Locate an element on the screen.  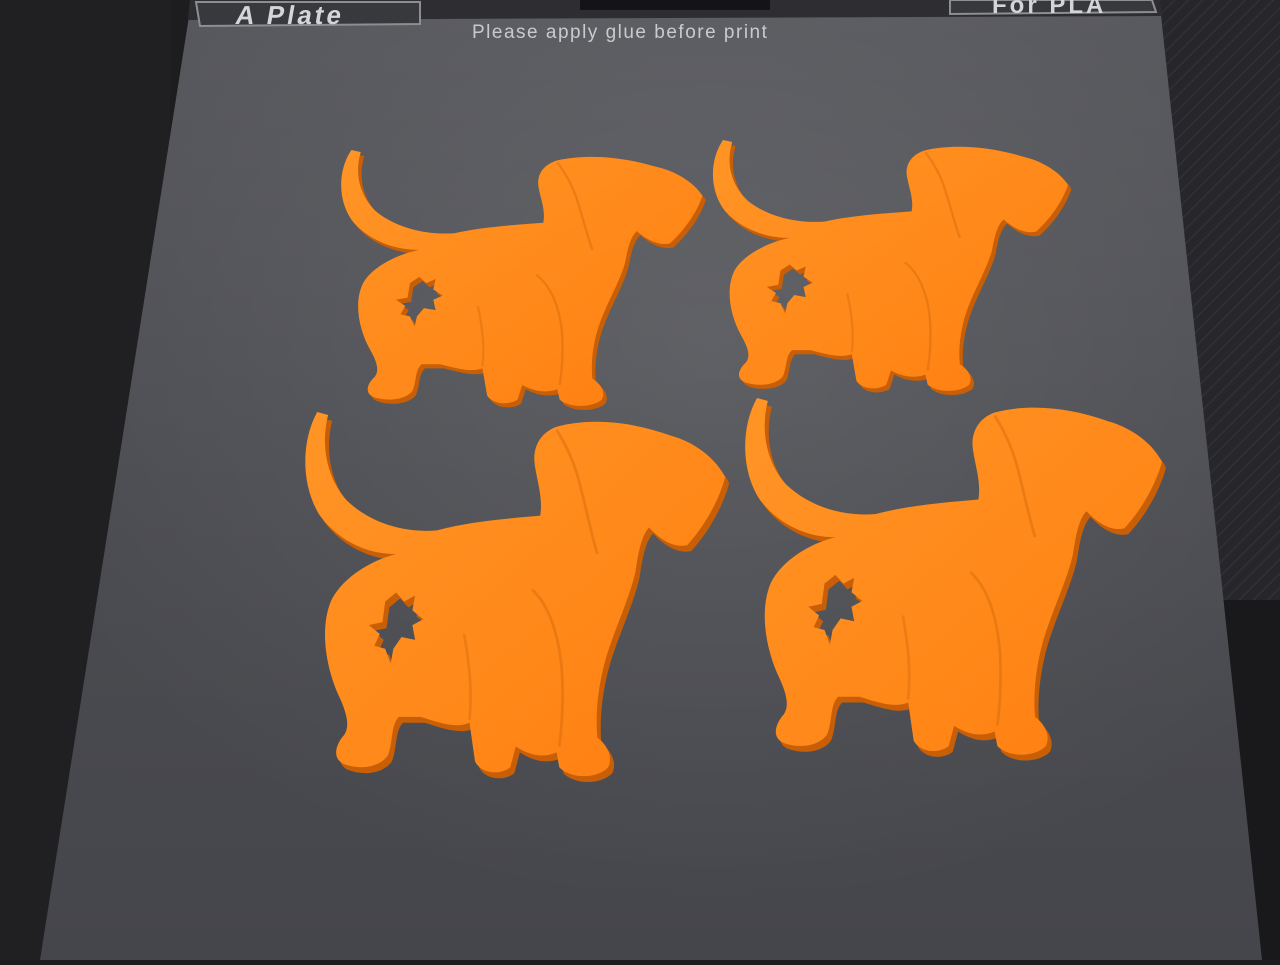
glue-notice-text: Please apply glue before print is located at coordinates (620, 32).